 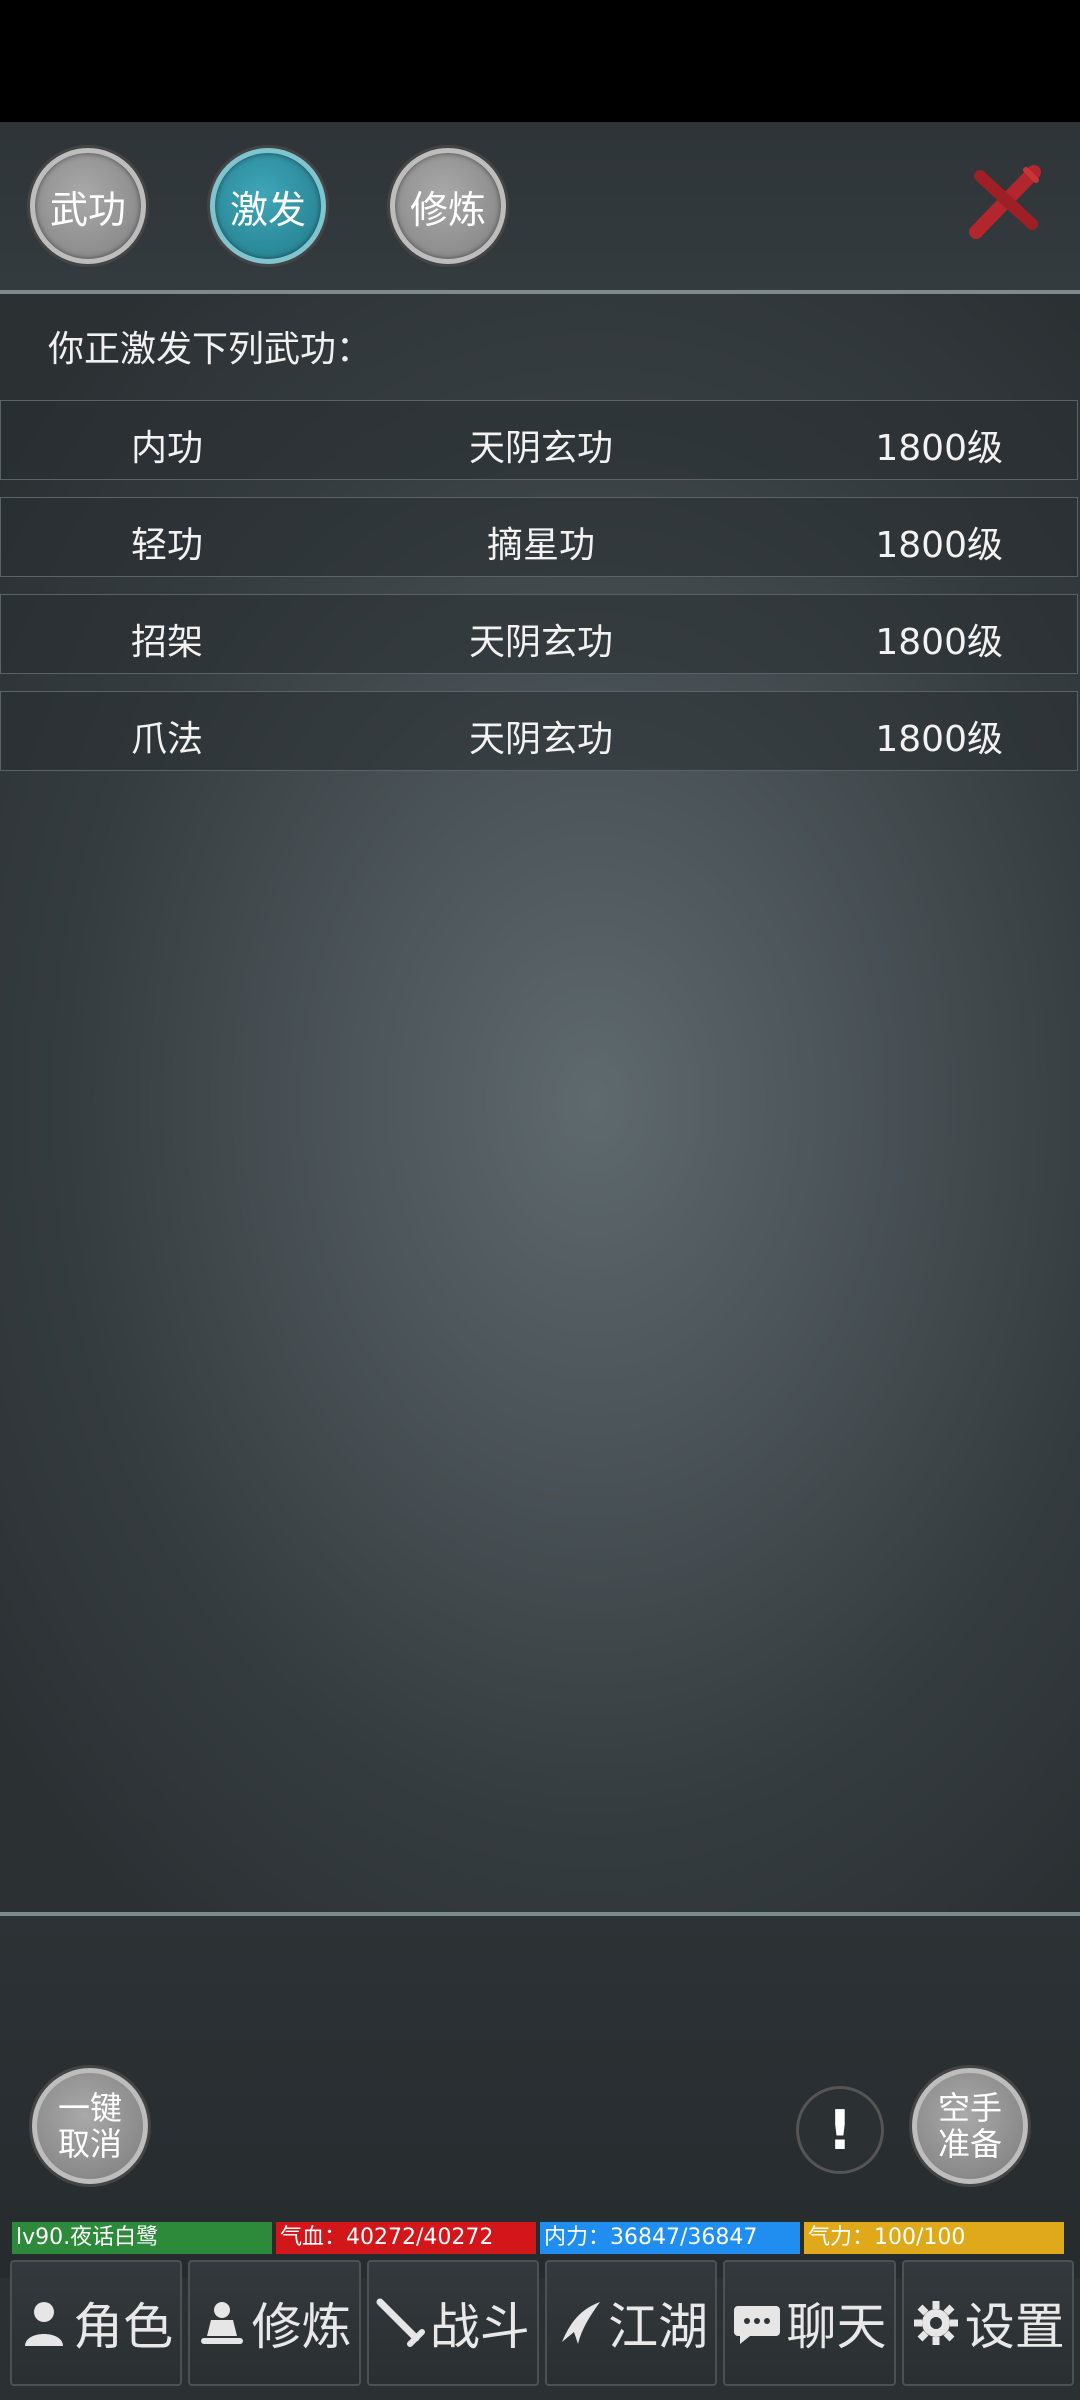 I want to click on nav-settings: 设置, so click(x=987, y=2323).